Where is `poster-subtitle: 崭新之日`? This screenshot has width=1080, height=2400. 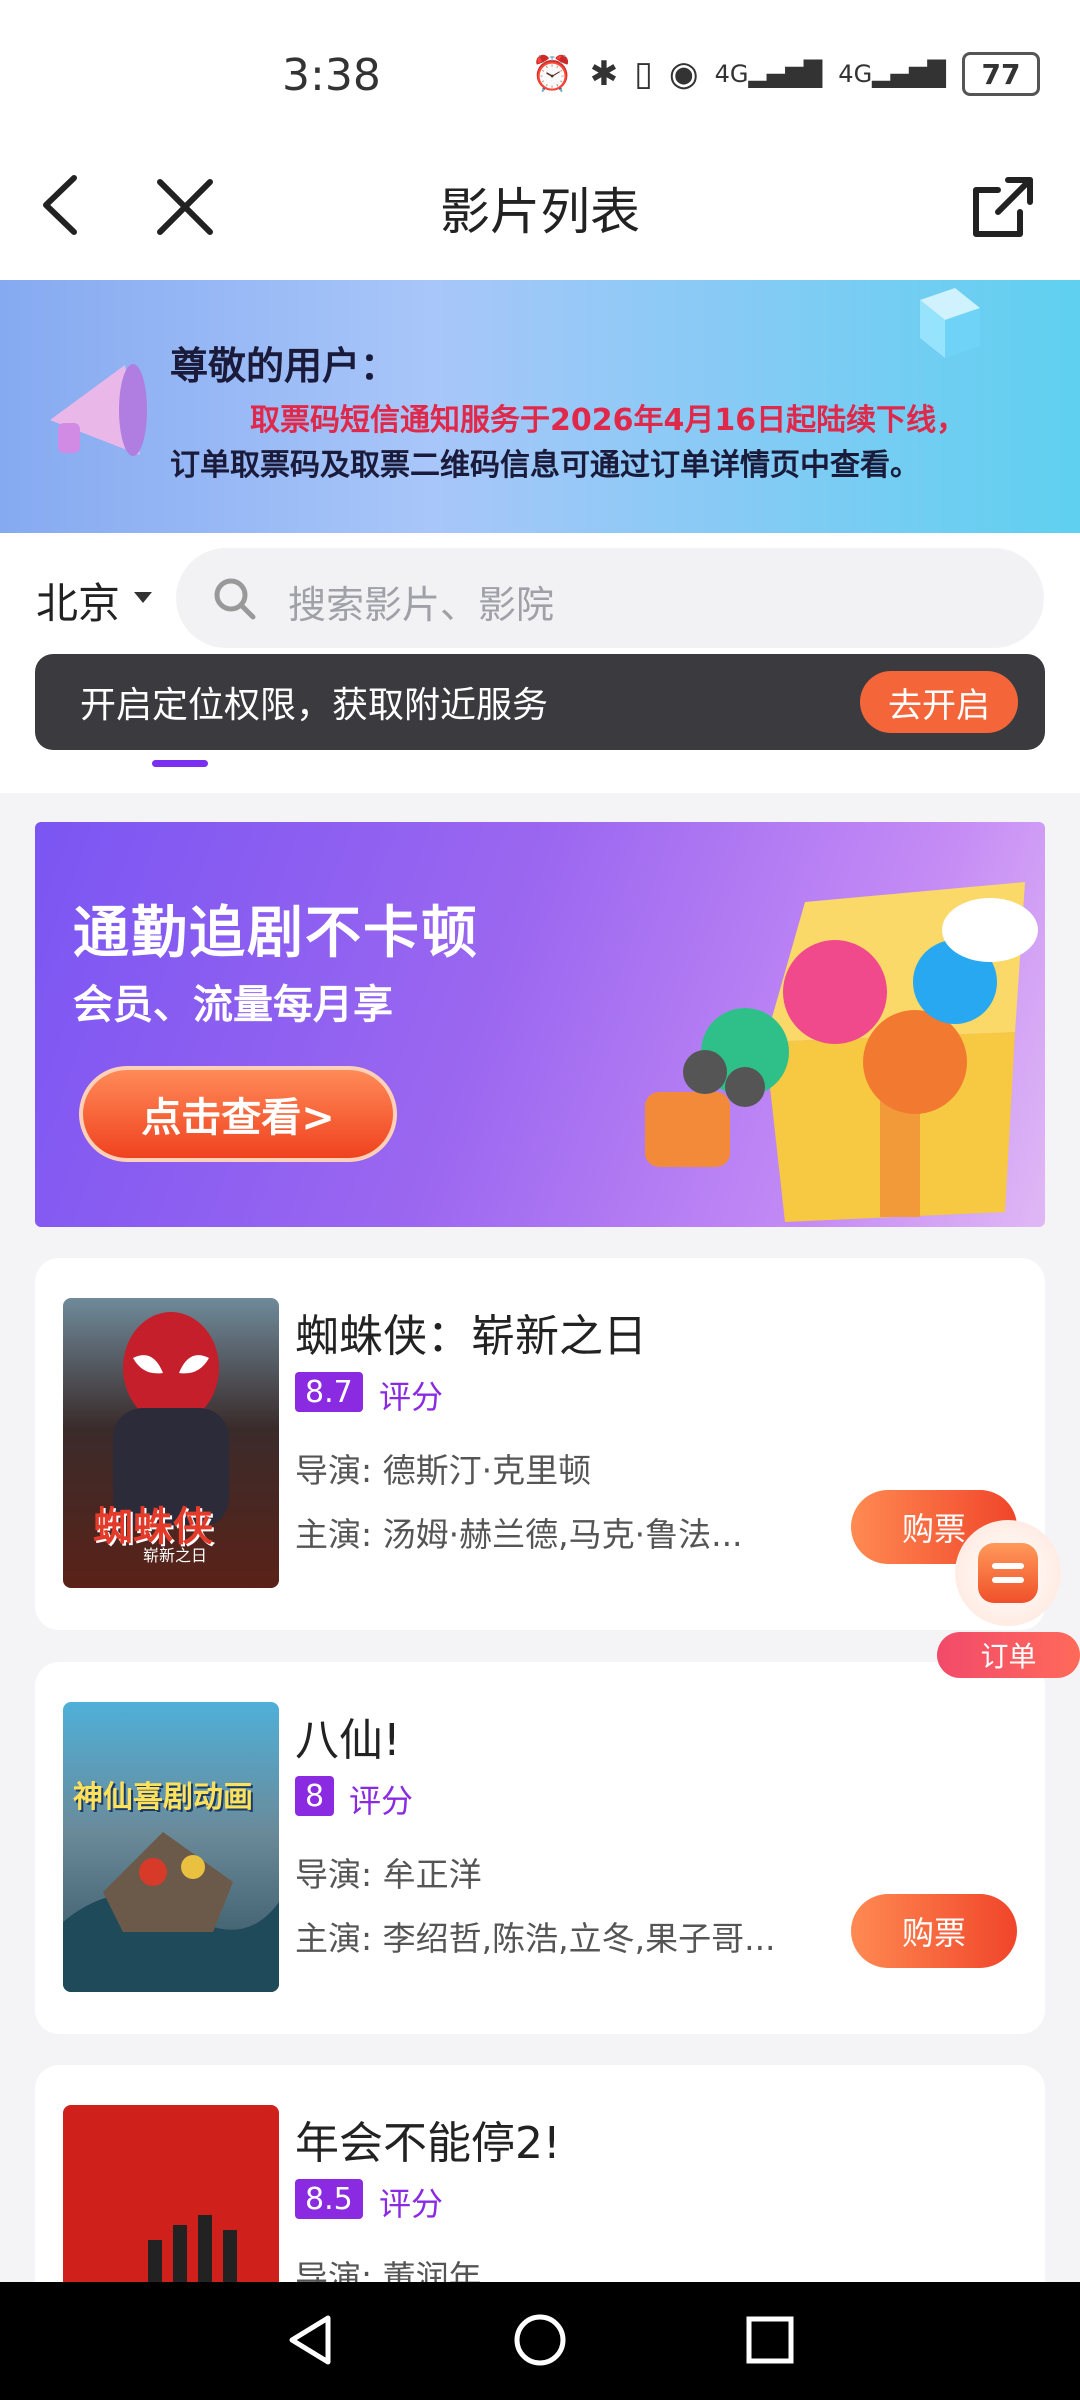 poster-subtitle: 崭新之日 is located at coordinates (175, 1555).